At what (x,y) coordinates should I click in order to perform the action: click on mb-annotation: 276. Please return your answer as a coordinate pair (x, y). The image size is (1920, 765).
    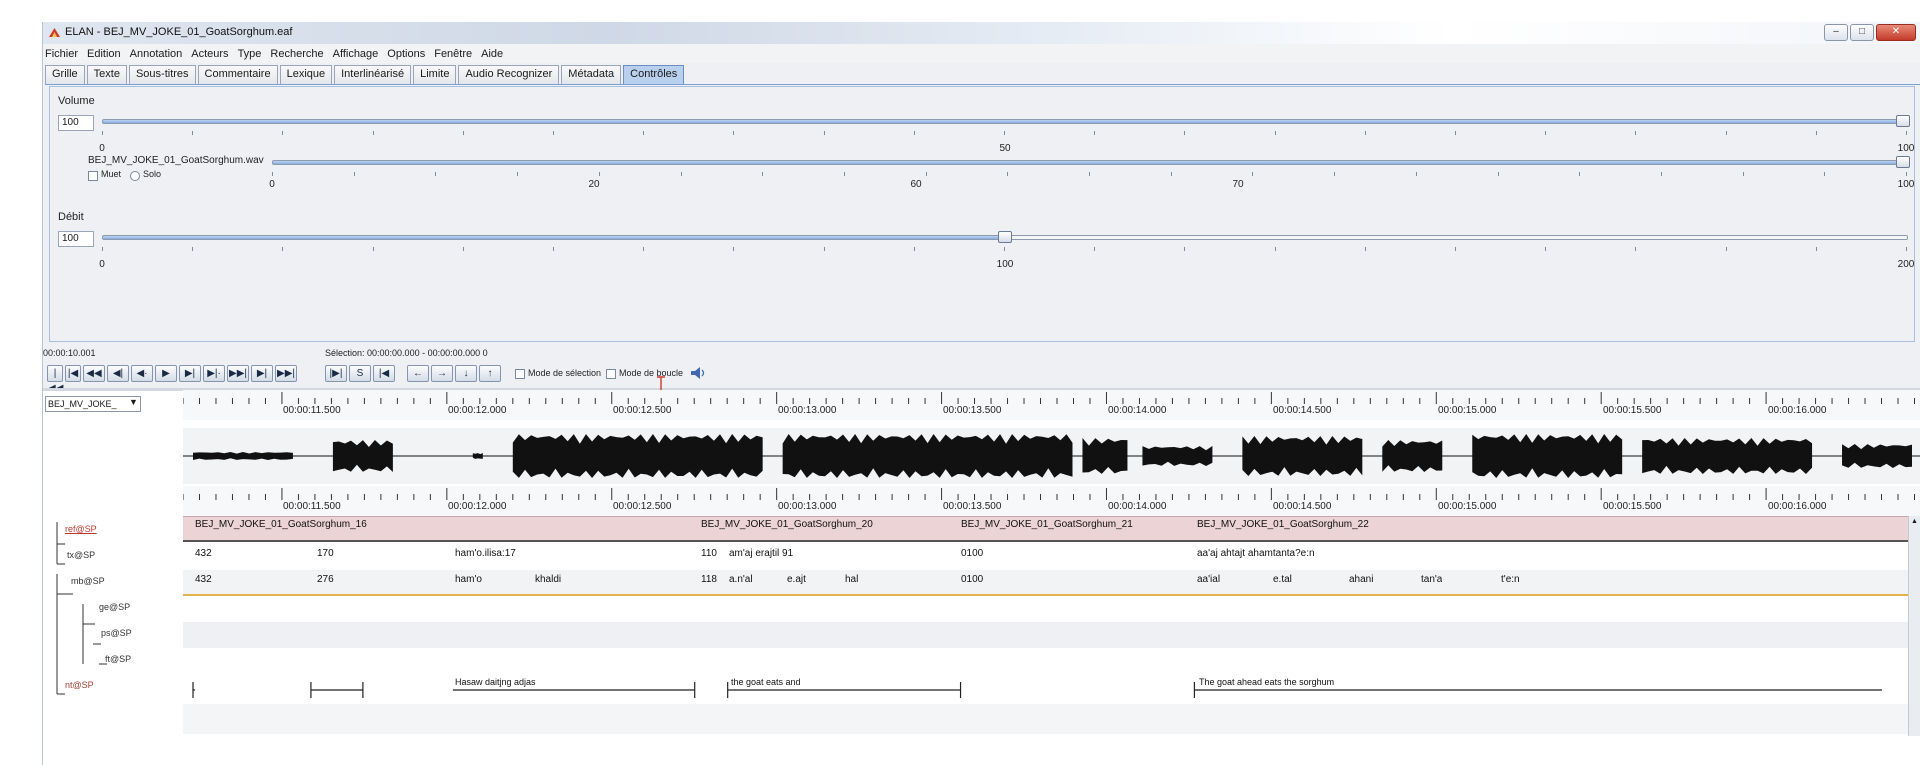
    Looking at the image, I should click on (325, 579).